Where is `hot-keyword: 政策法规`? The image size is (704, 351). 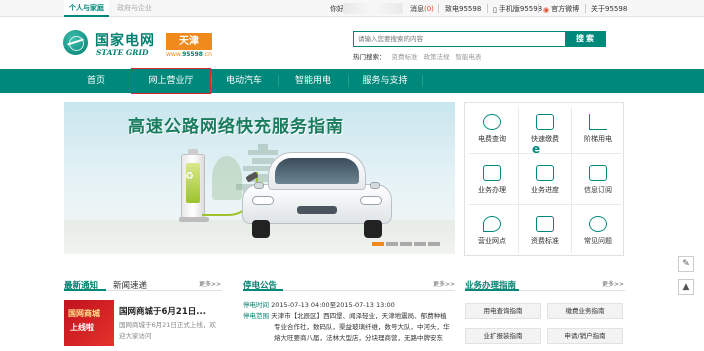
hot-keyword: 政策法规 is located at coordinates (437, 57).